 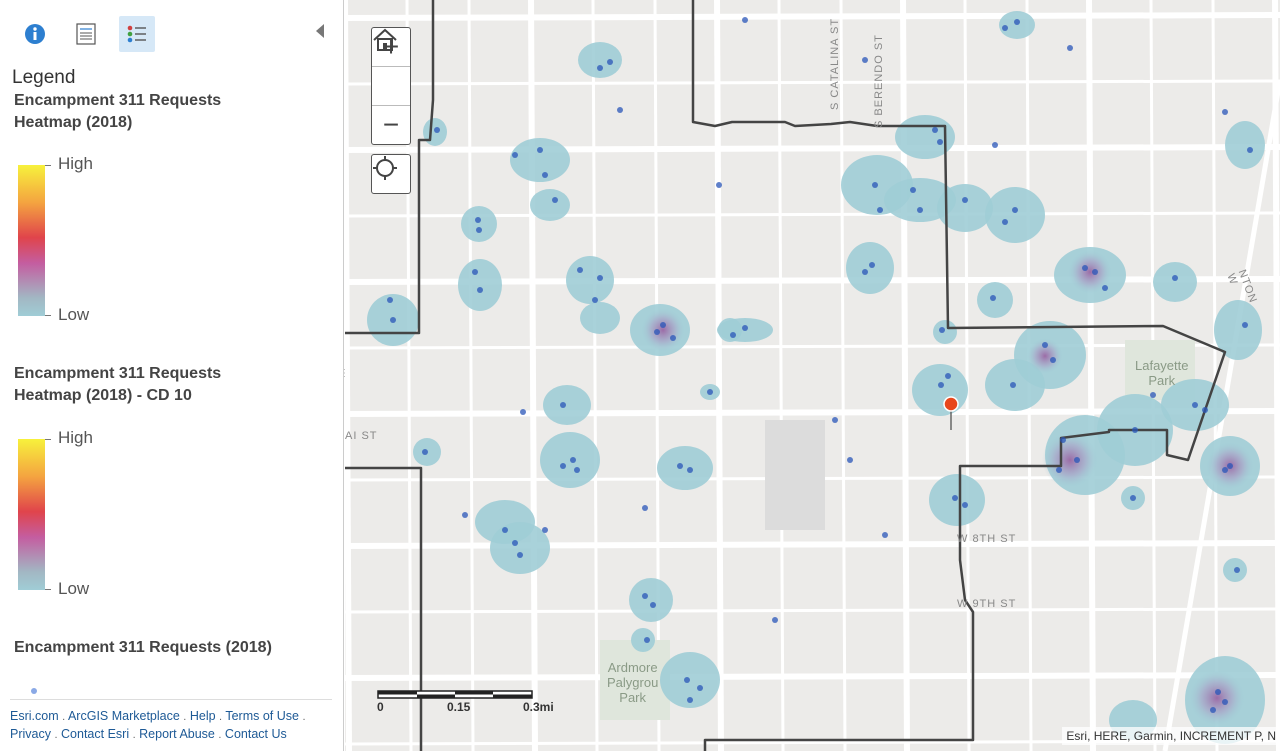 What do you see at coordinates (73, 122) in the screenshot?
I see `layer-title-line: Heatmap (2018)` at bounding box center [73, 122].